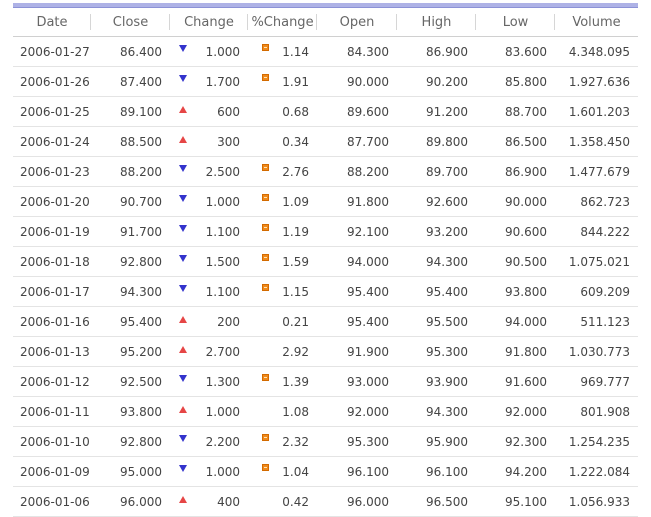 This screenshot has width=651, height=517. I want to click on cell-change: 400, so click(209, 501).